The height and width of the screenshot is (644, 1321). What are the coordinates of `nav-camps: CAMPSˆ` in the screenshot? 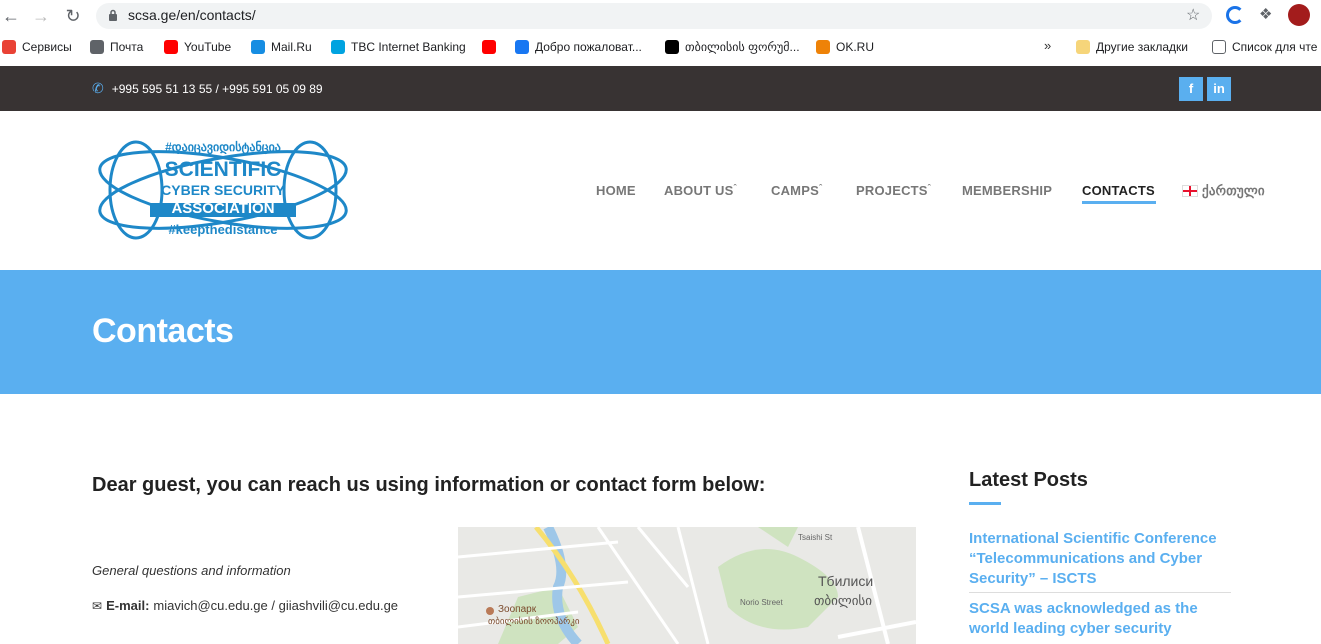 It's located at (796, 190).